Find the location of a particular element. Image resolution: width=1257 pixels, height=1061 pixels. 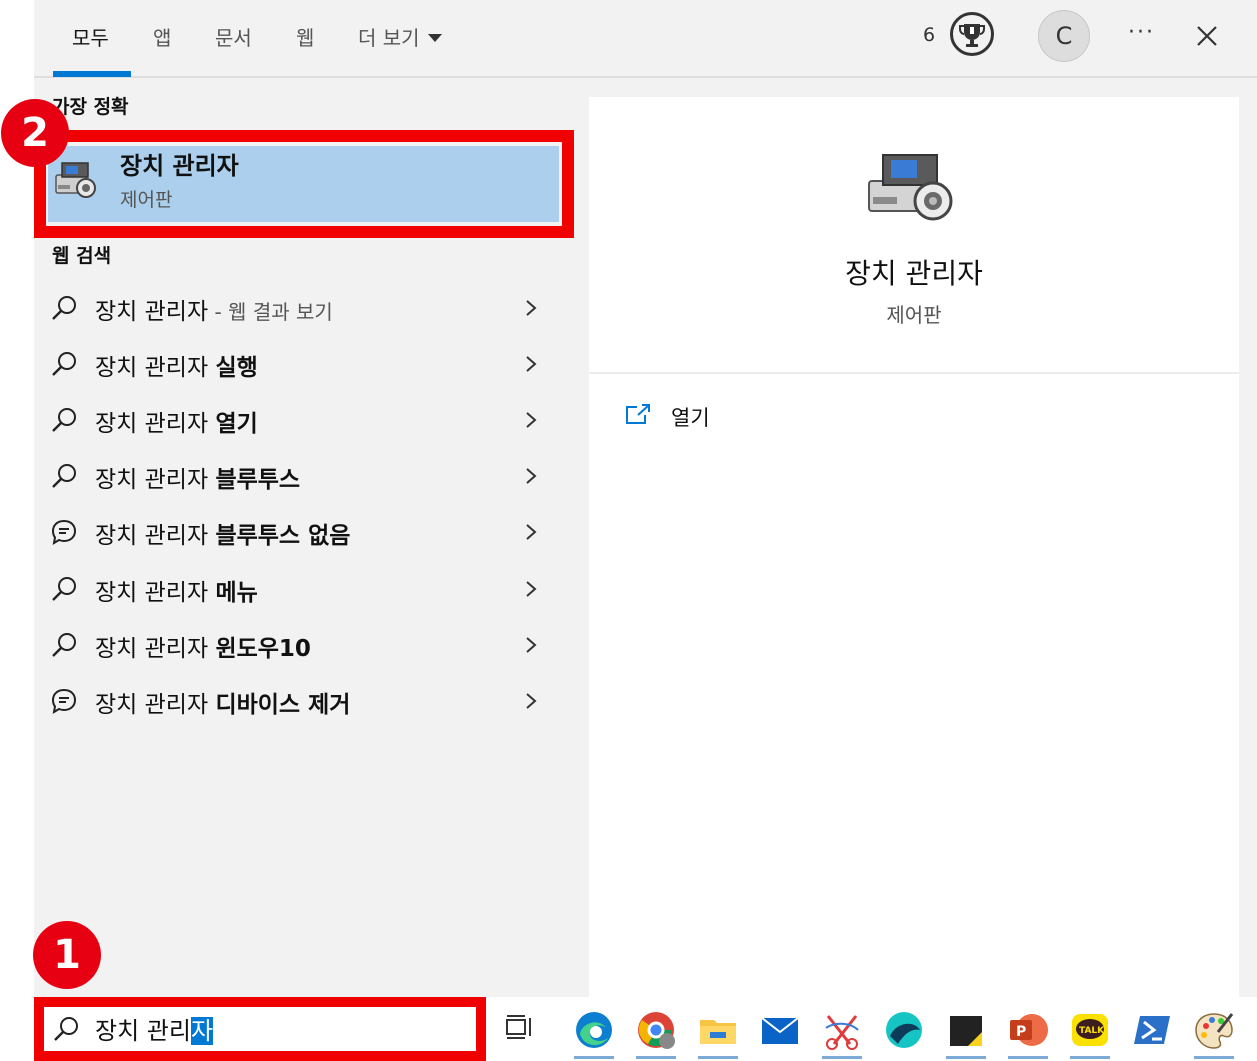

tab-web: 웹 is located at coordinates (305, 36).